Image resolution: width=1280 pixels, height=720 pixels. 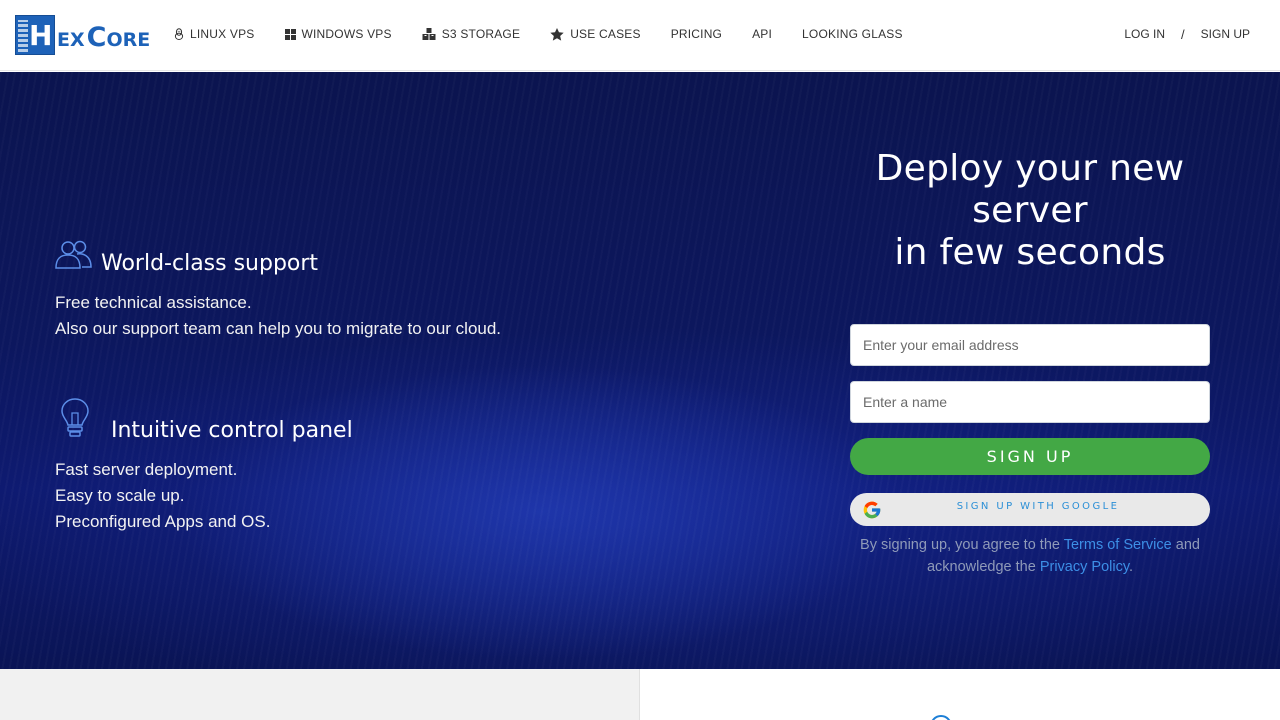 What do you see at coordinates (1131, 567) in the screenshot?
I see `terms-suffix: .` at bounding box center [1131, 567].